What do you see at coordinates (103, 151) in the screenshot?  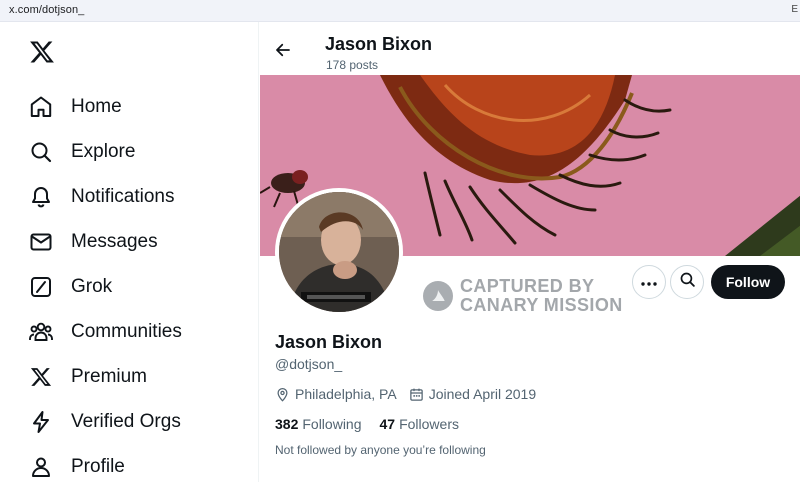 I see `sidebar-item-label: Explore` at bounding box center [103, 151].